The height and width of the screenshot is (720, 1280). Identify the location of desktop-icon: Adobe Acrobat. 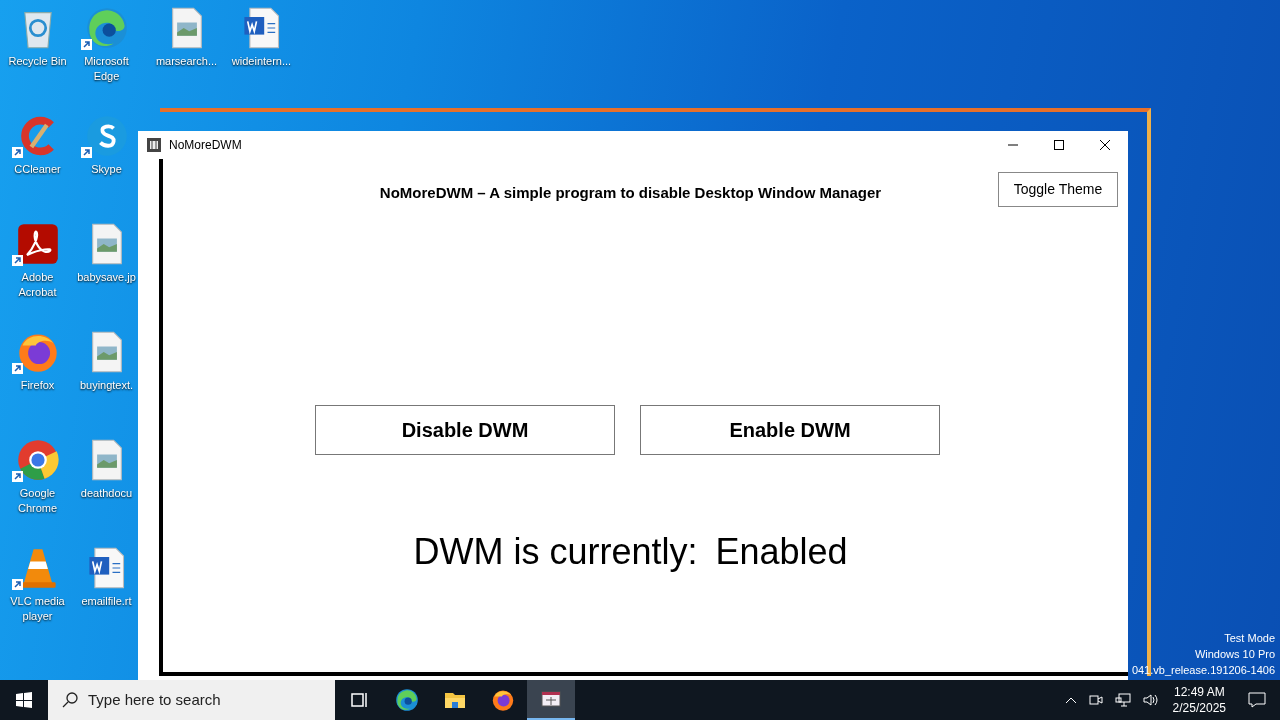
(37, 270).